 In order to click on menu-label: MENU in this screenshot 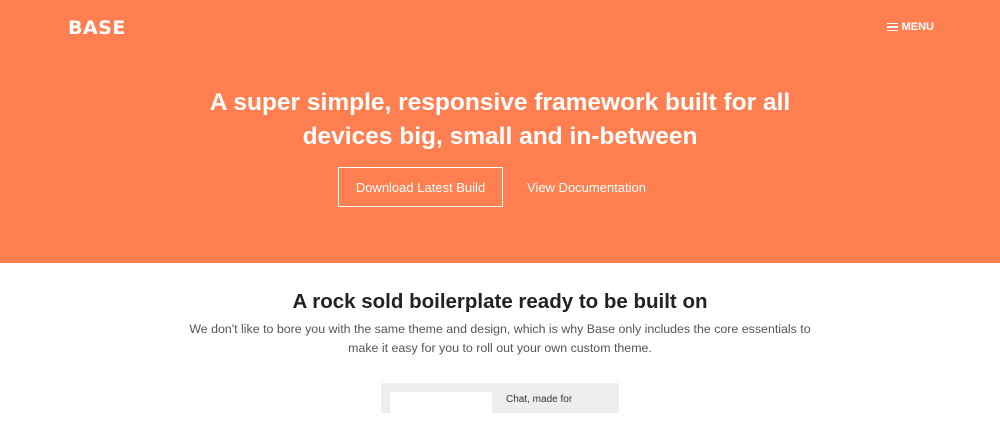, I will do `click(918, 27)`.